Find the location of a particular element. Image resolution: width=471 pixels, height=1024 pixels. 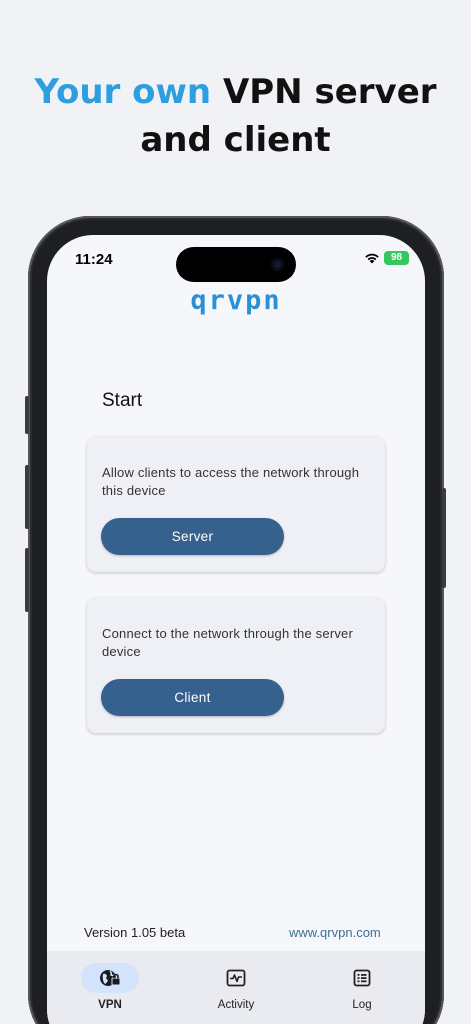

headline-line-1: Your own VPN server is located at coordinates (235, 92).